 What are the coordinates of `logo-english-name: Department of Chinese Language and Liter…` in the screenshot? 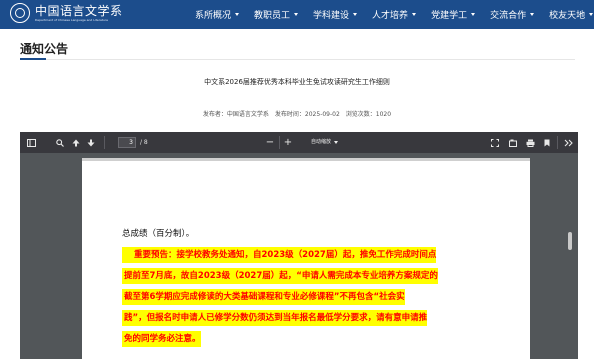 It's located at (71, 20).